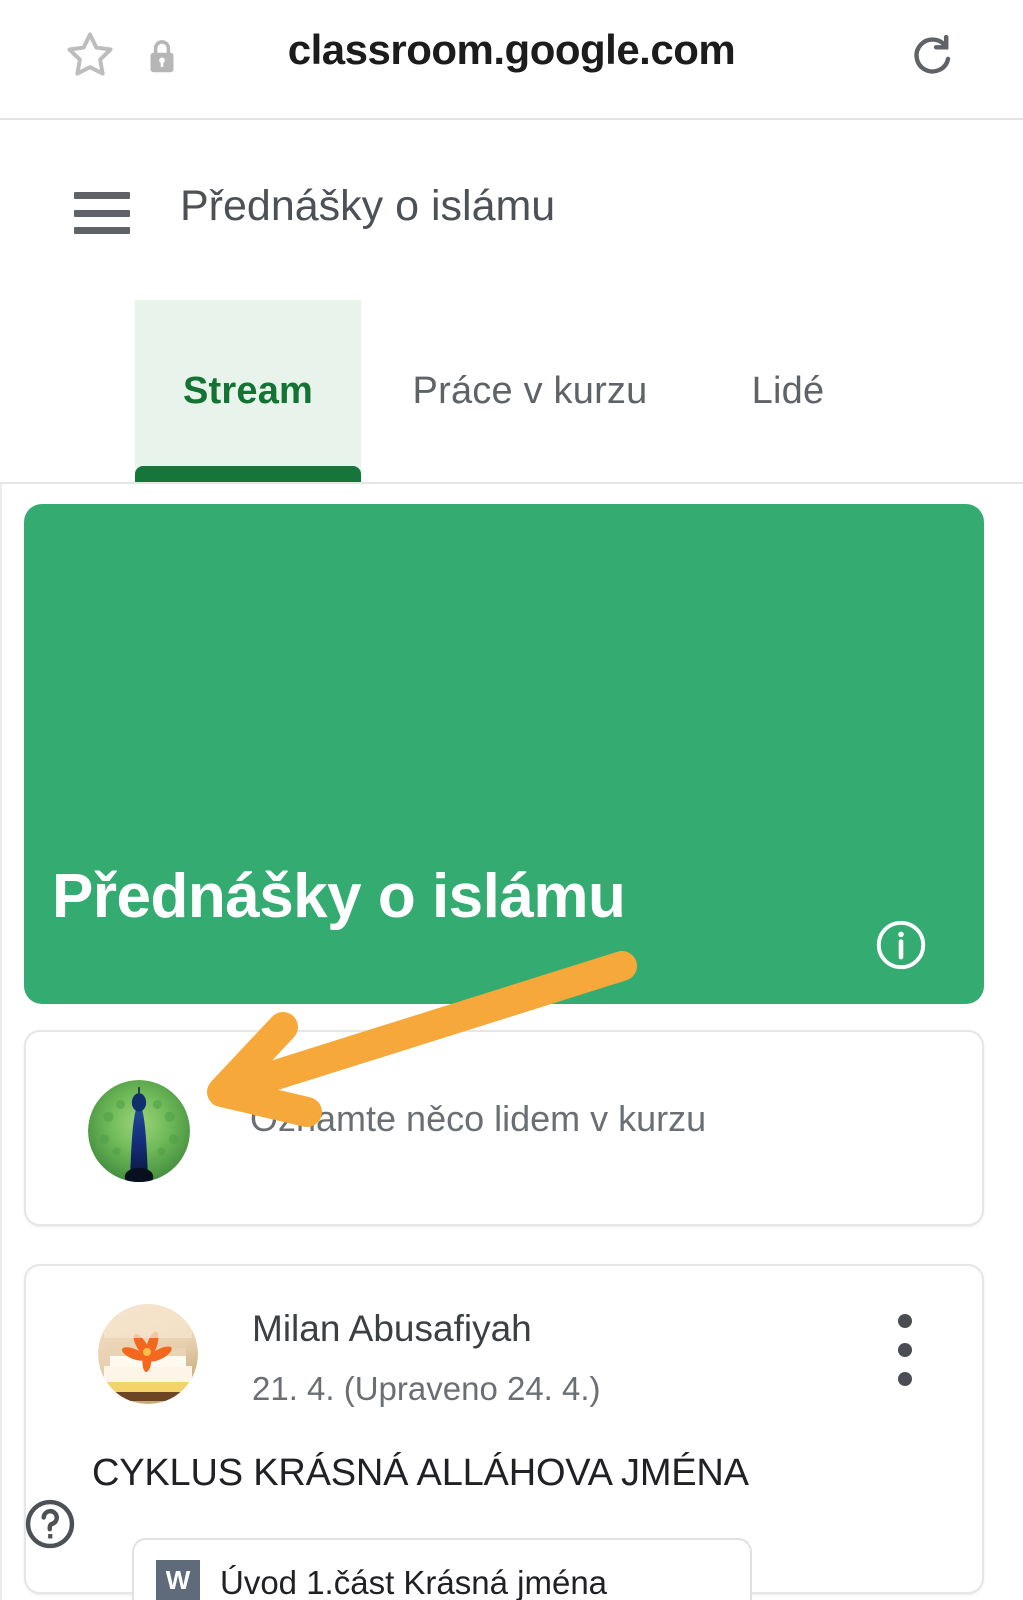  What do you see at coordinates (248, 474) in the screenshot?
I see `tab-active-indicator` at bounding box center [248, 474].